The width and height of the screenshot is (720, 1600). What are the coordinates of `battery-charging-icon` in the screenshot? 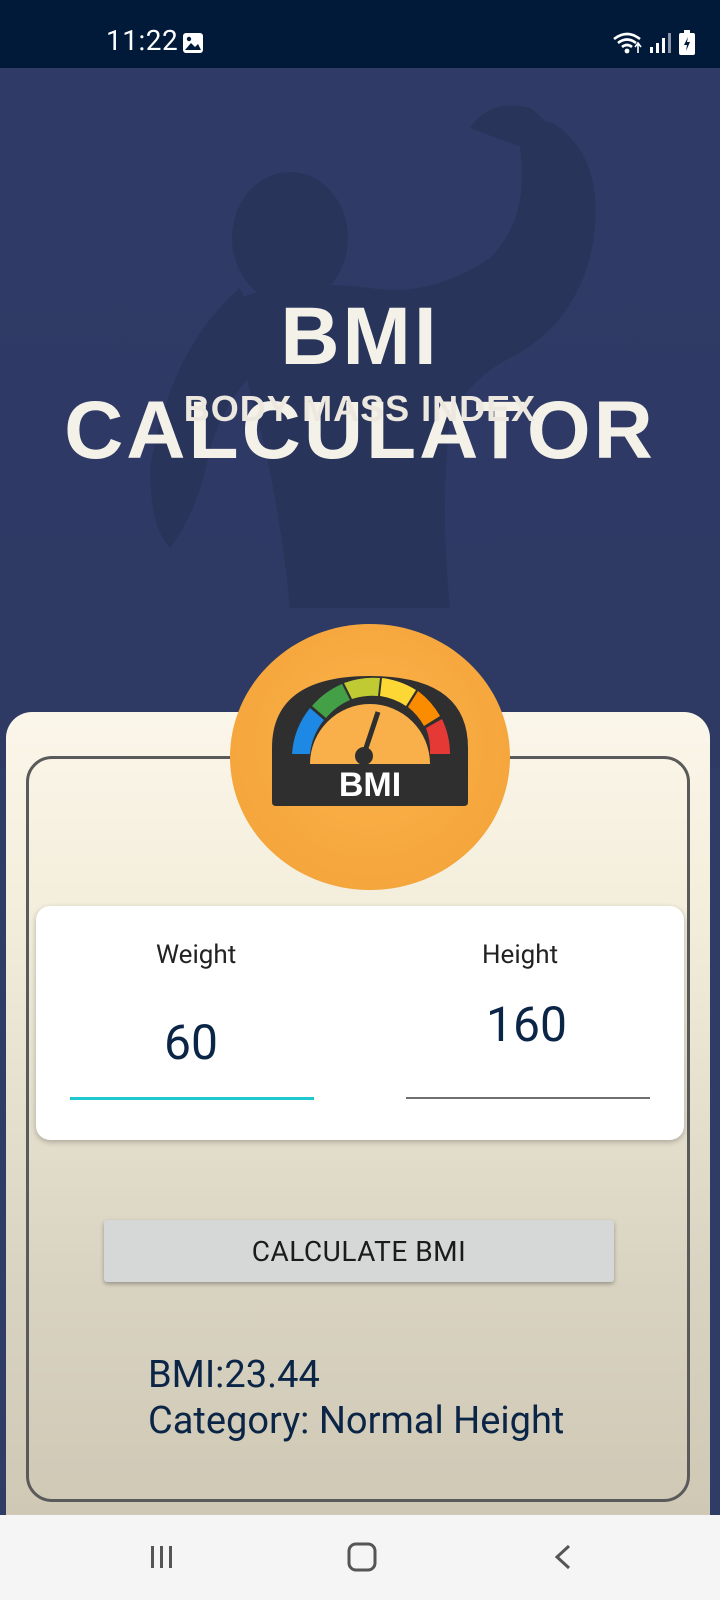 It's located at (687, 42).